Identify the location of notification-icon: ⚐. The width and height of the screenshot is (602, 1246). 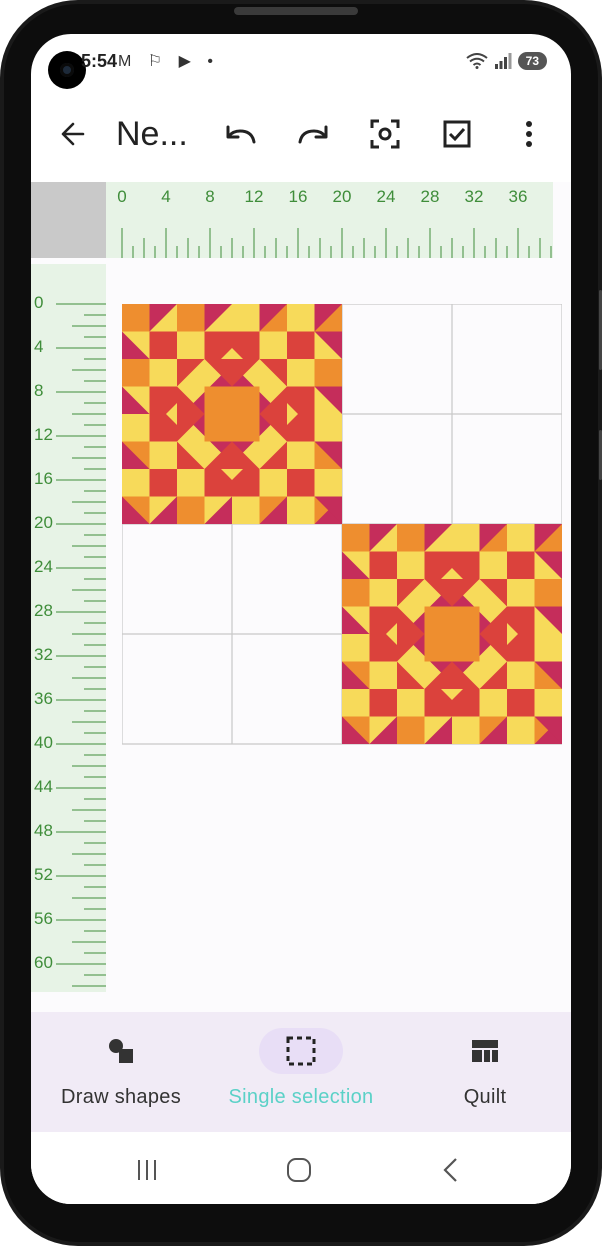
(158, 61).